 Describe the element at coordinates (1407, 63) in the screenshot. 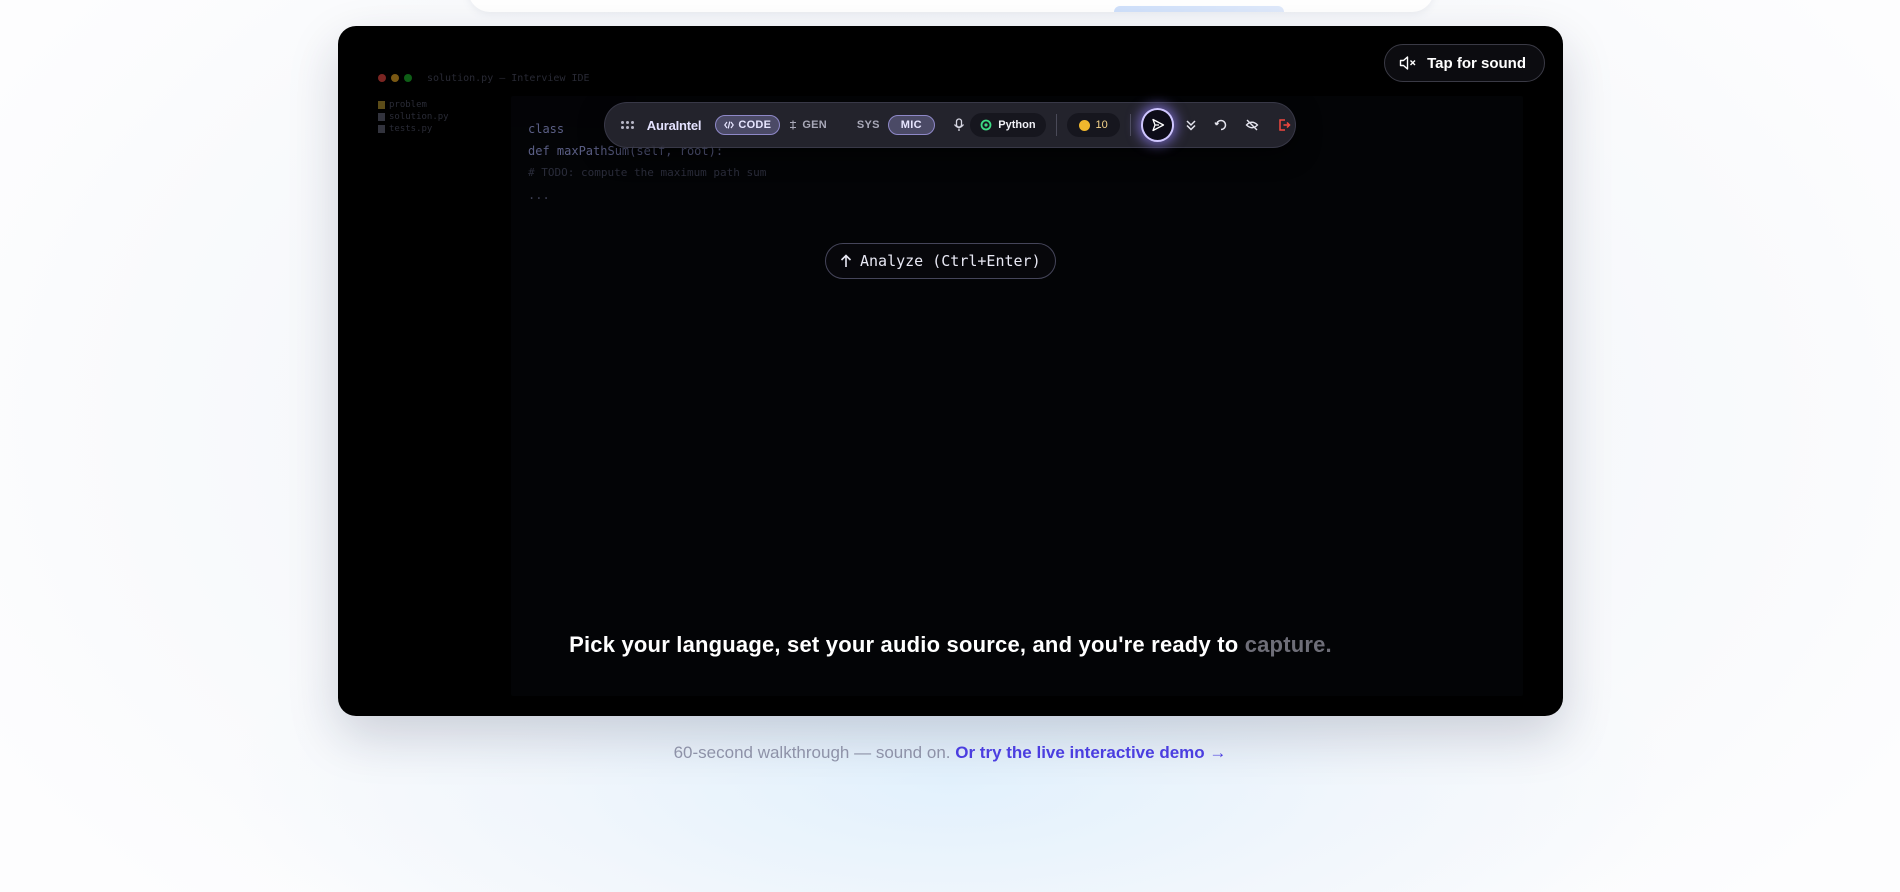

I see `speaker-muted-icon` at that location.